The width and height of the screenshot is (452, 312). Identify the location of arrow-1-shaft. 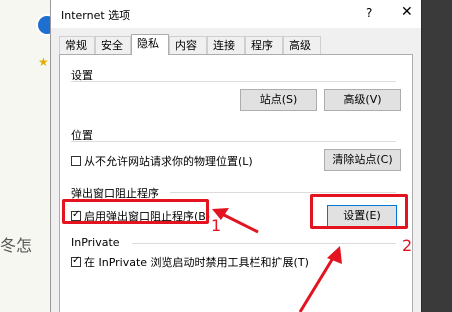
(240, 223).